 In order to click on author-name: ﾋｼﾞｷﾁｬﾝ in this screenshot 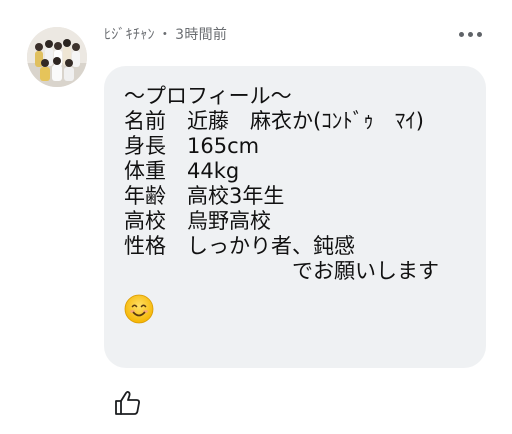, I will do `click(129, 35)`.